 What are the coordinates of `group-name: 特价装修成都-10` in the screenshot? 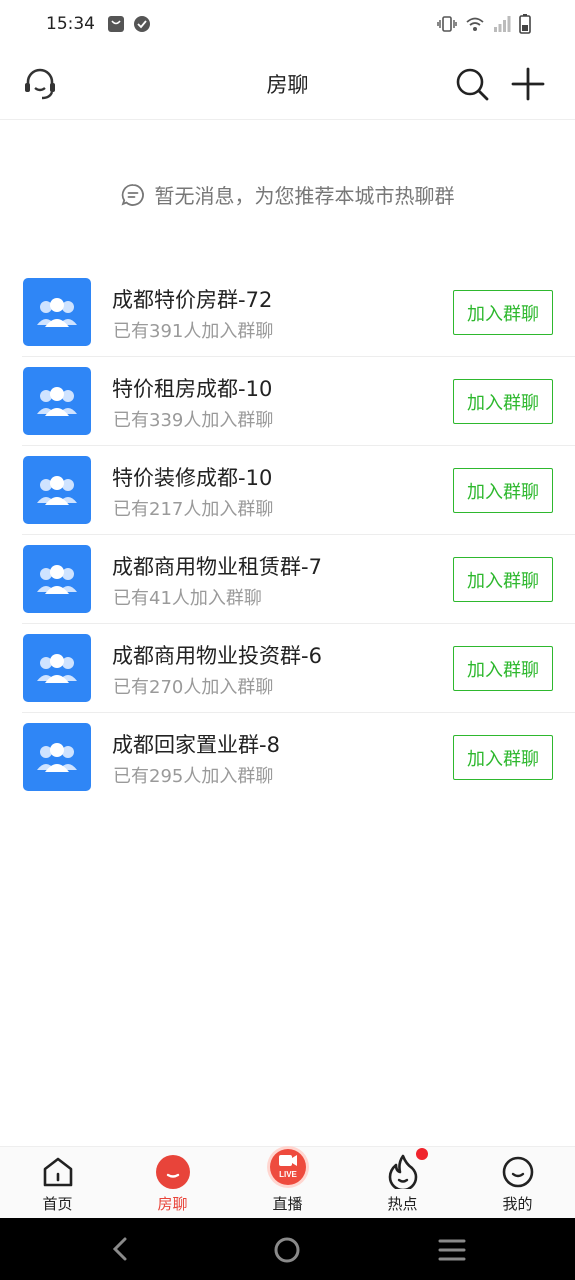 It's located at (192, 478).